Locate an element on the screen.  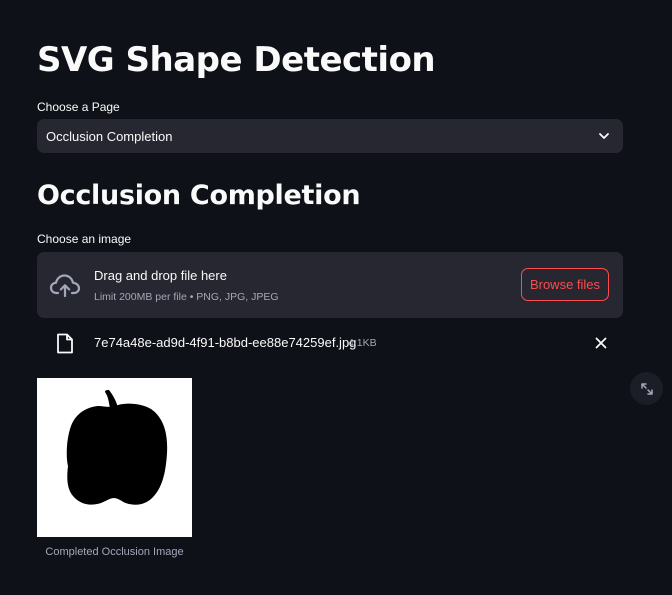
fullscreen-button is located at coordinates (646, 388).